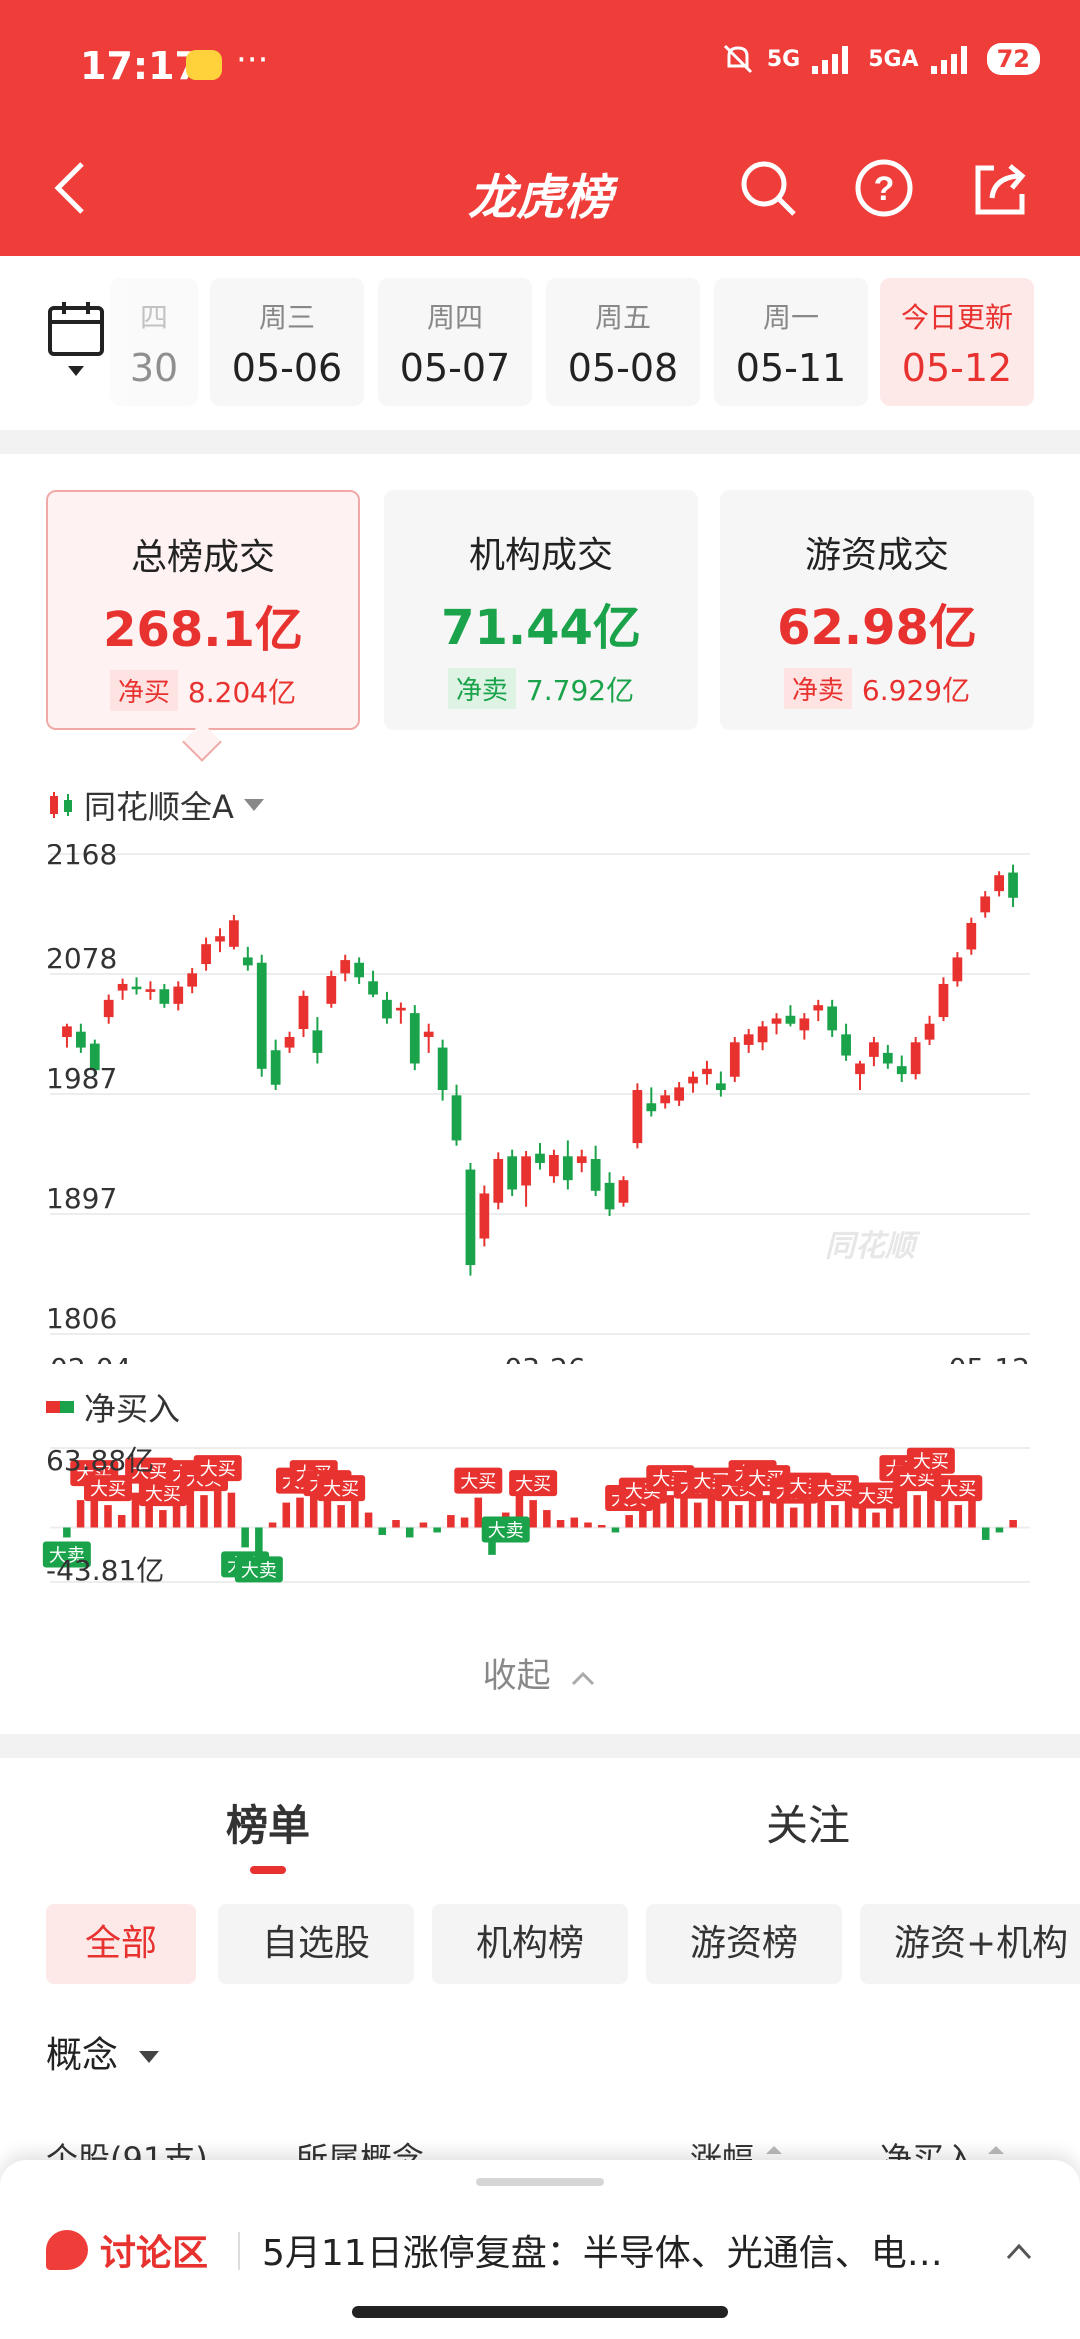  Describe the element at coordinates (877, 610) in the screenshot. I see `summary-card-hotmoney: 游资成交 62.98亿 净卖 6.929亿` at that location.